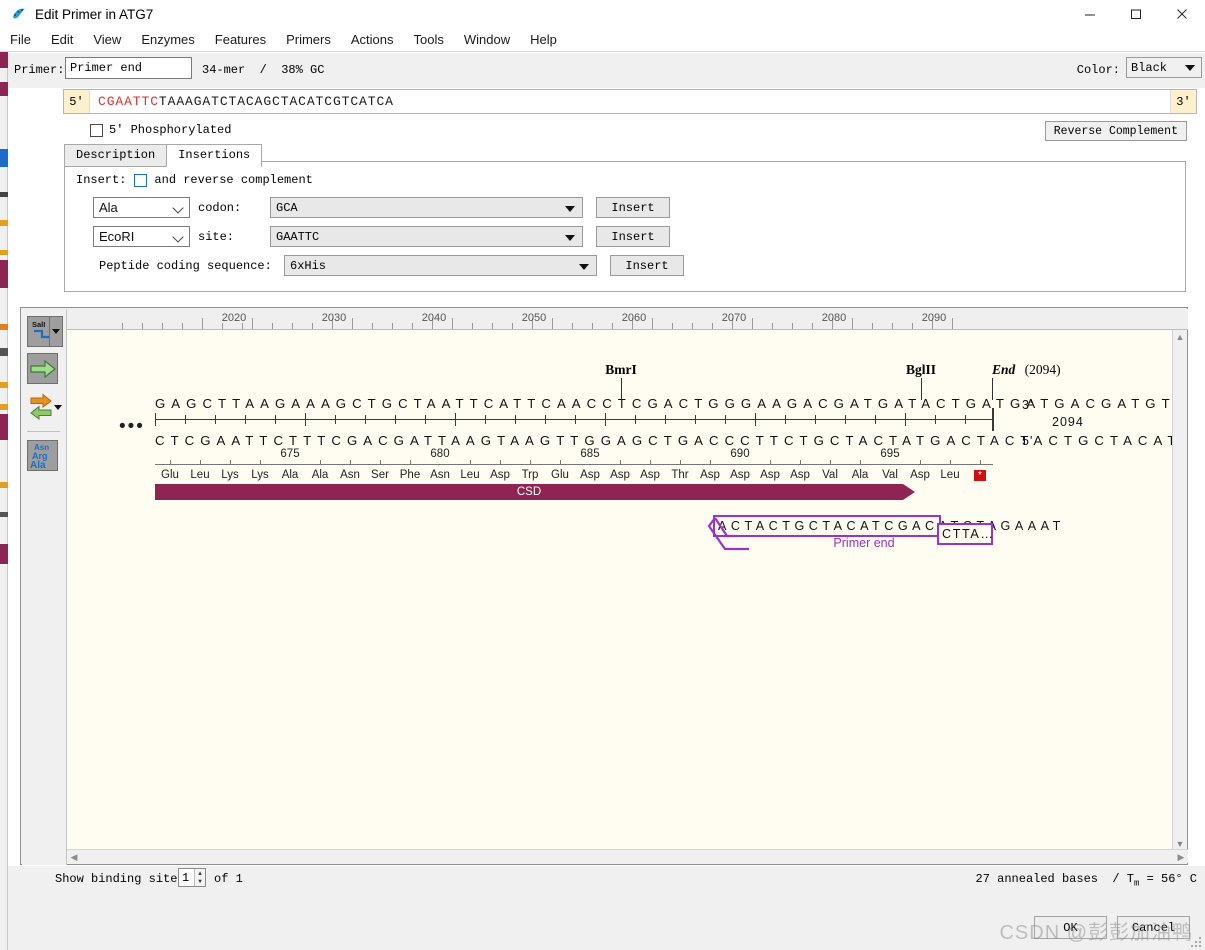 The width and height of the screenshot is (1205, 950). I want to click on menu-primers: Primers, so click(308, 39).